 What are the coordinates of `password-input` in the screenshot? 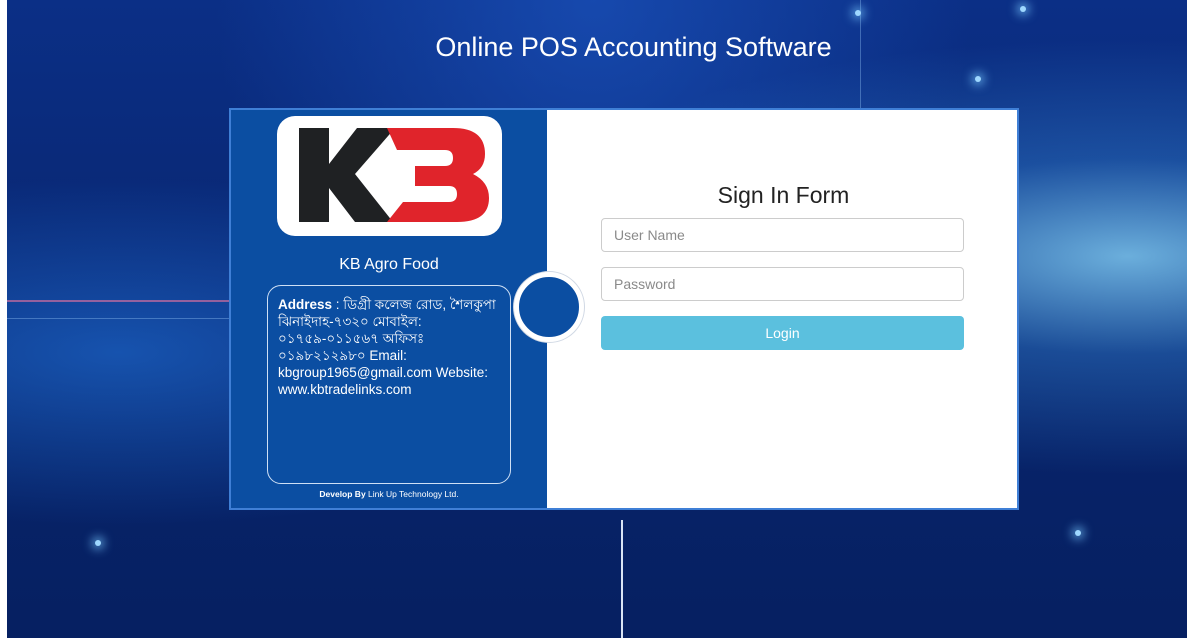 It's located at (782, 284).